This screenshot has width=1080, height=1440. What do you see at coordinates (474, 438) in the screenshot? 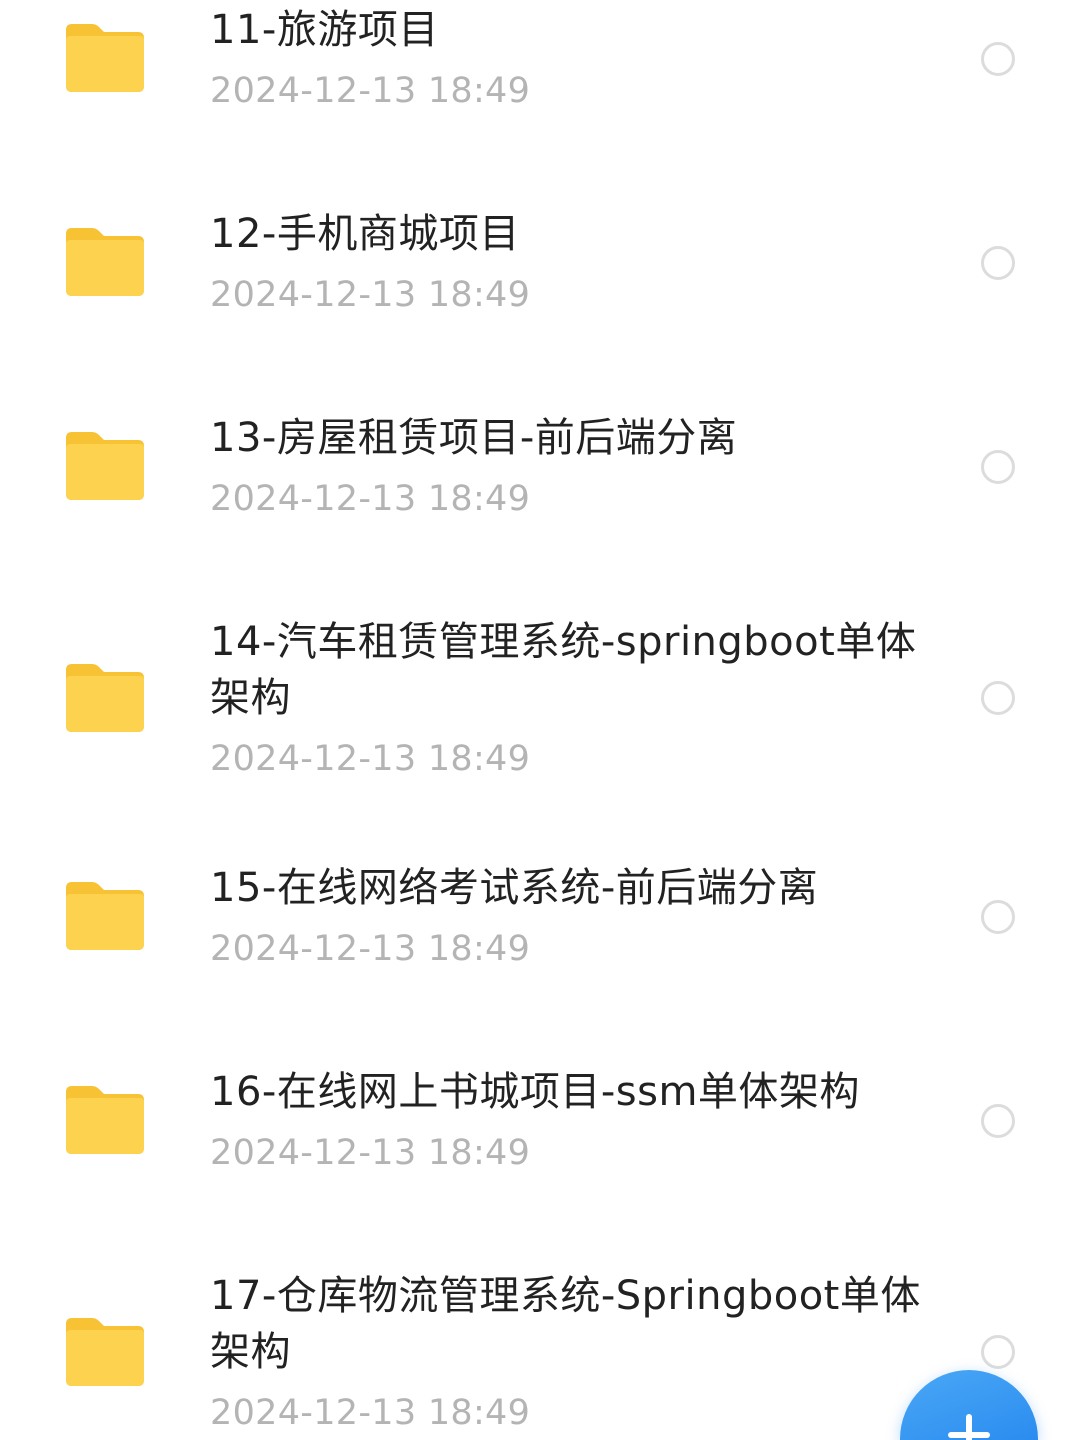
I see `item-name: 13-房屋租赁项目-前后端分离` at bounding box center [474, 438].